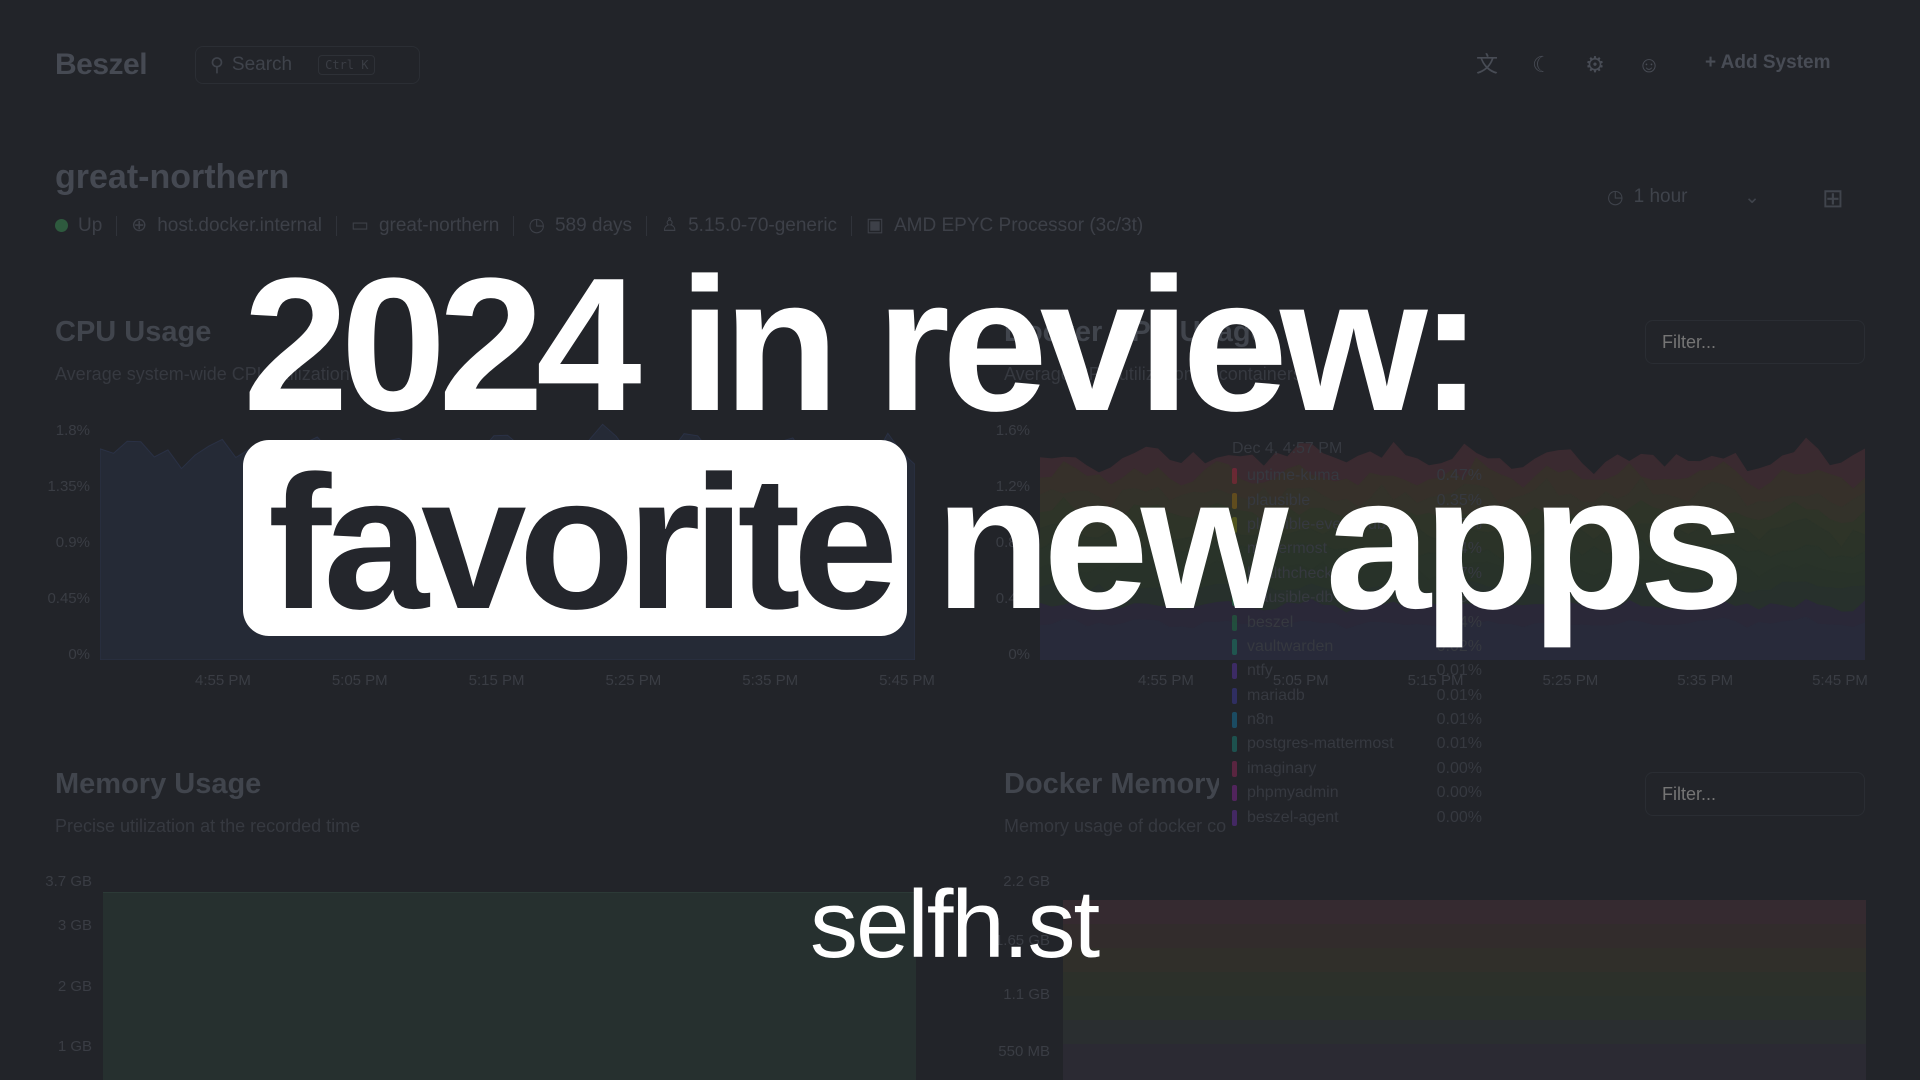  I want to click on system-name: great-northern, so click(172, 177).